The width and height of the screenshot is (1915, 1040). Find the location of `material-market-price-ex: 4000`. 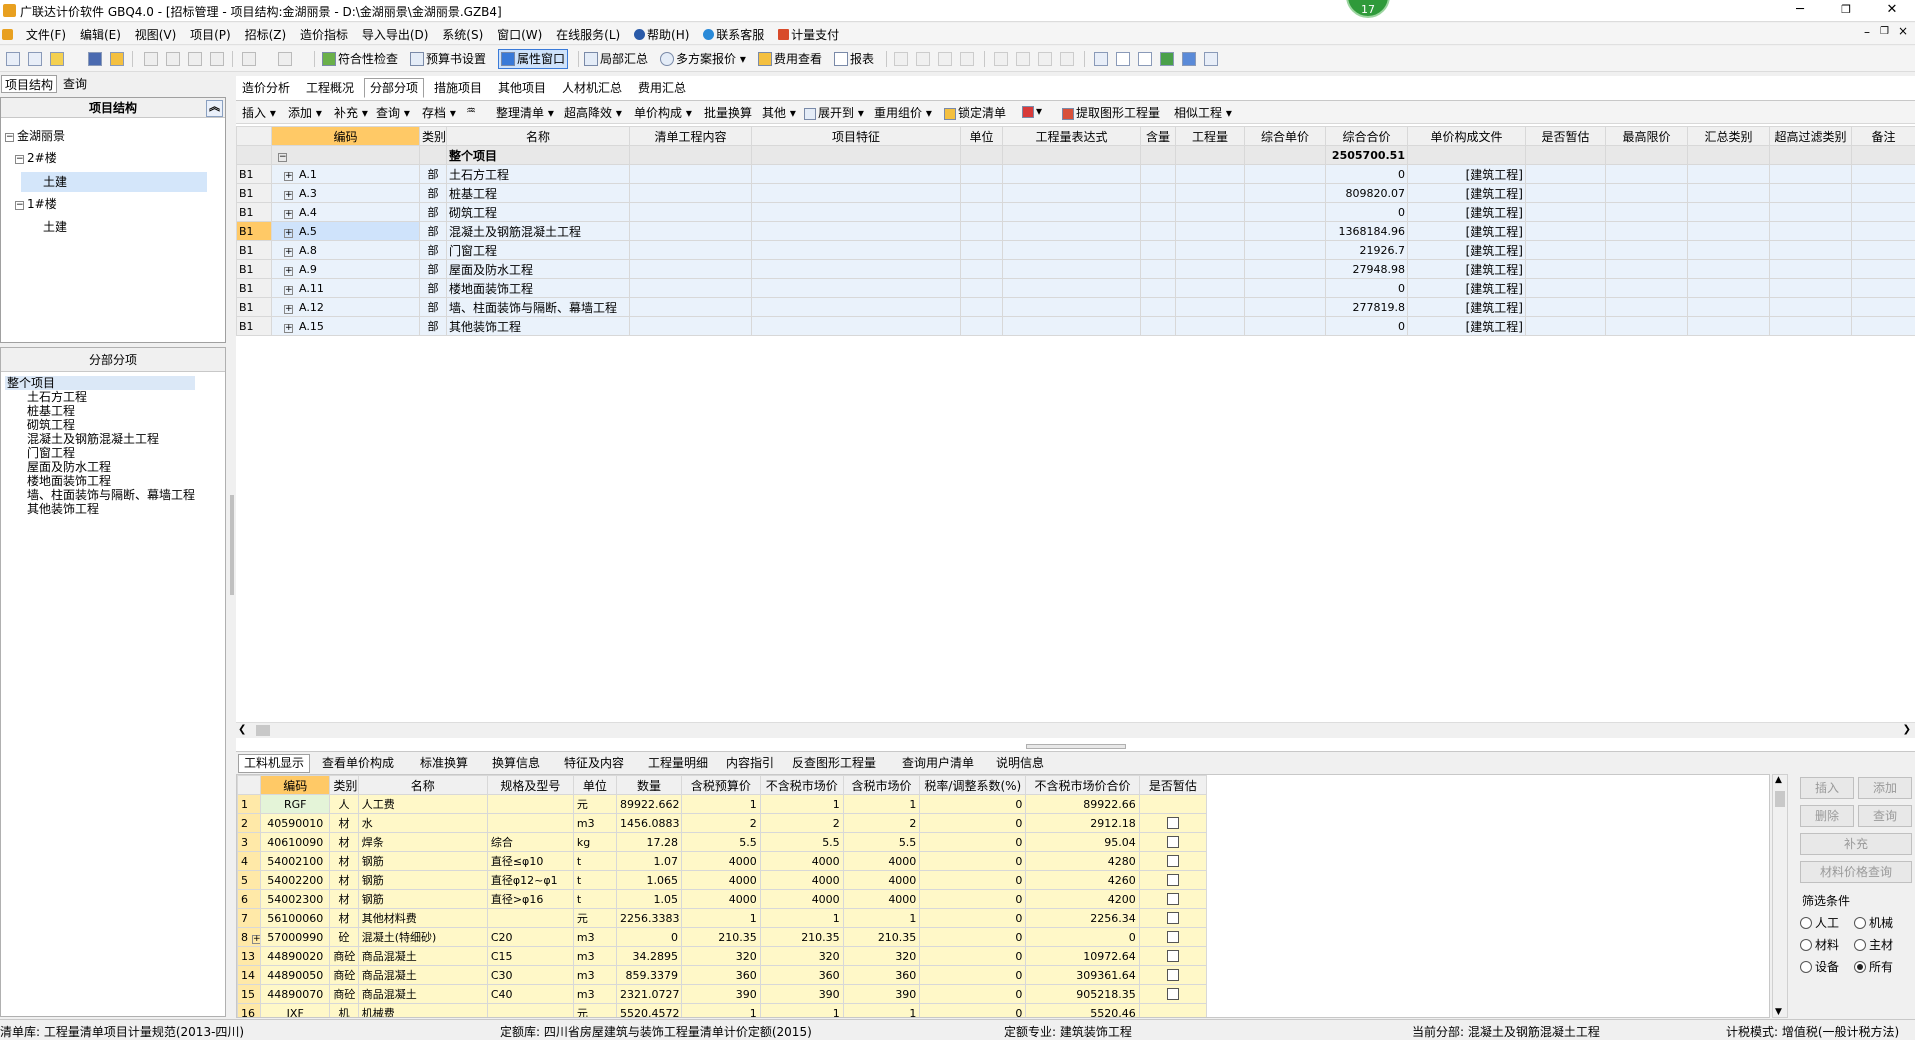

material-market-price-ex: 4000 is located at coordinates (801, 880).